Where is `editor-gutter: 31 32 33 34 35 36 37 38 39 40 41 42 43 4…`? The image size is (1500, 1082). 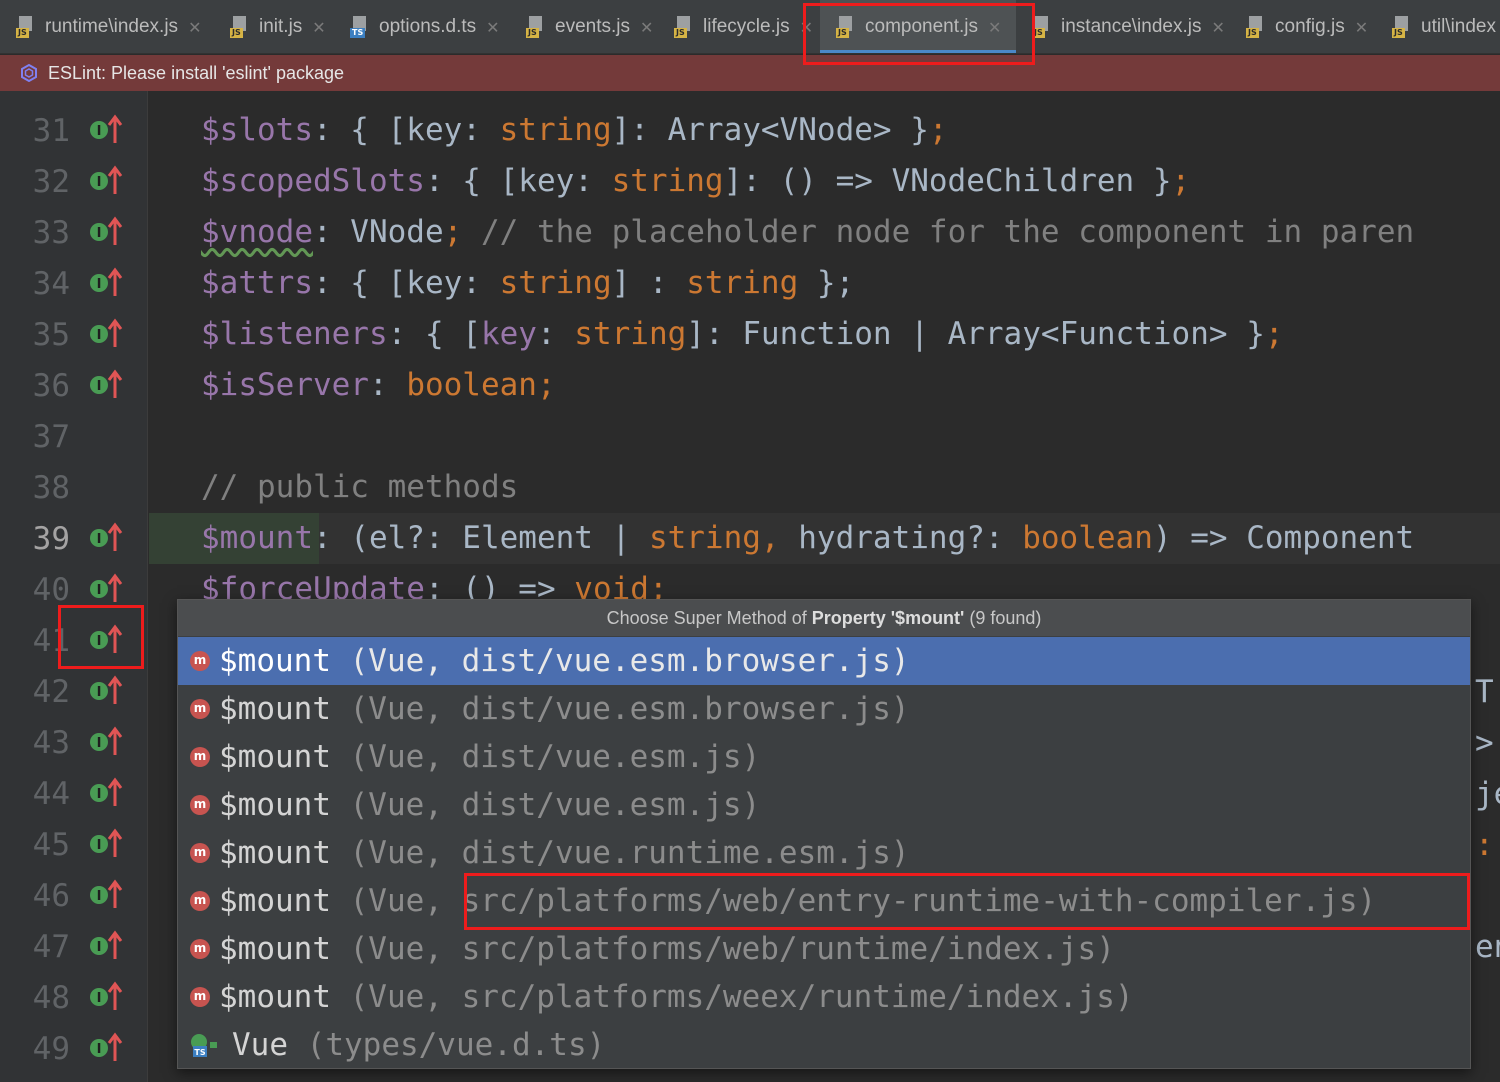 editor-gutter: 31 32 33 34 35 36 37 38 39 40 41 42 43 4… is located at coordinates (74, 586).